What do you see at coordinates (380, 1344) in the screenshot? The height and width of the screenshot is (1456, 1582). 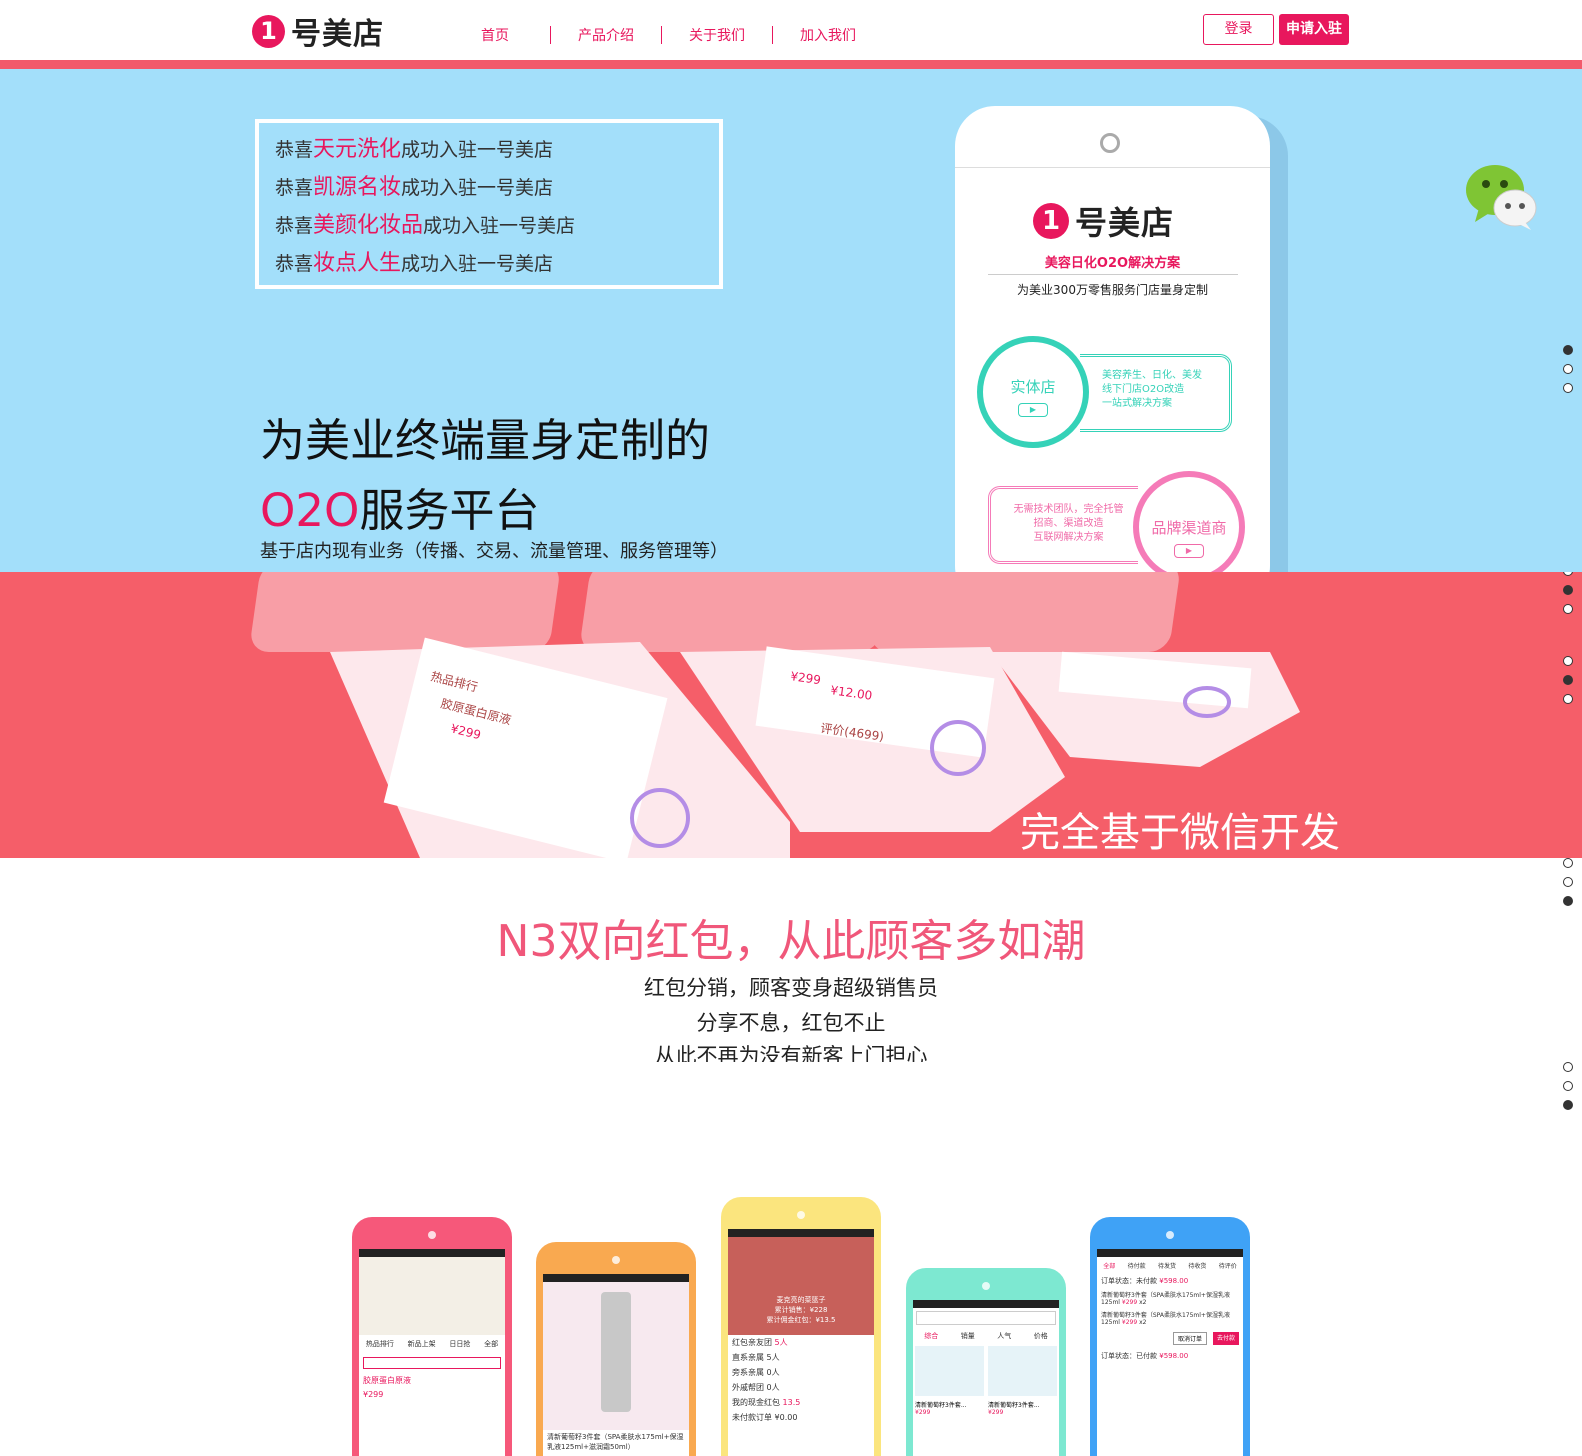 I see `category-label: 热品排行` at bounding box center [380, 1344].